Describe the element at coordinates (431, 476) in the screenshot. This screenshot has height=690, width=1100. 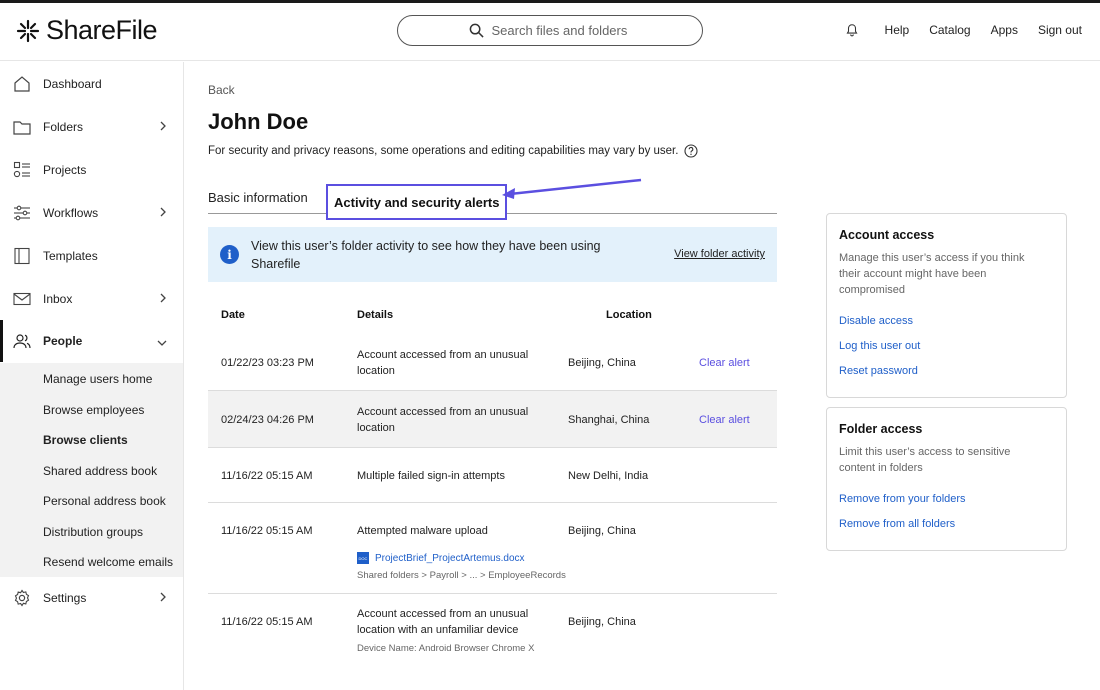
I see `row-details: Multiple failed sign-in attempts` at that location.